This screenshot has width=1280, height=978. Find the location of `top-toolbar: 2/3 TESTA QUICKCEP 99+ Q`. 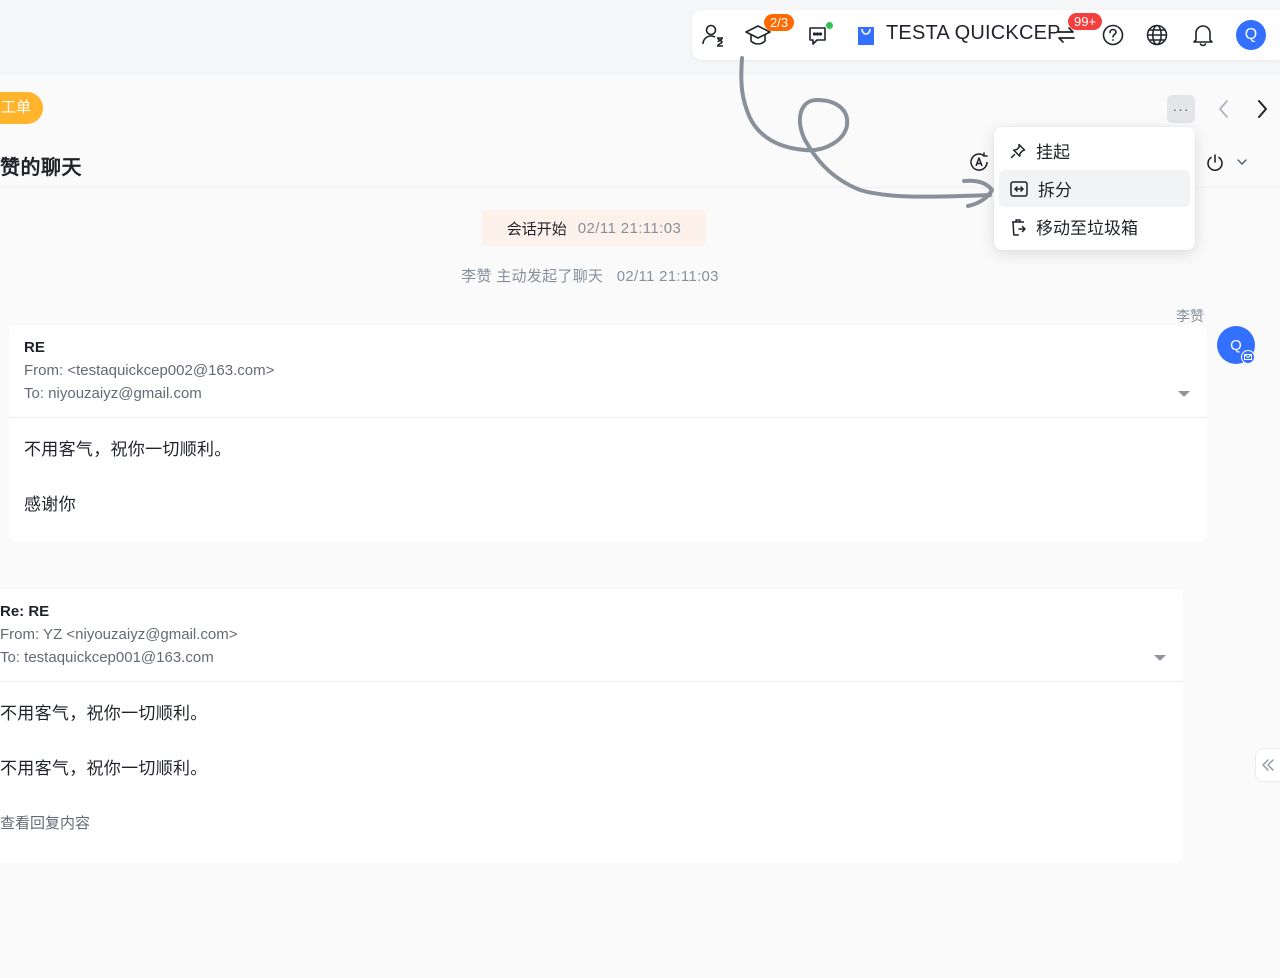

top-toolbar: 2/3 TESTA QUICKCEP 99+ Q is located at coordinates (986, 35).